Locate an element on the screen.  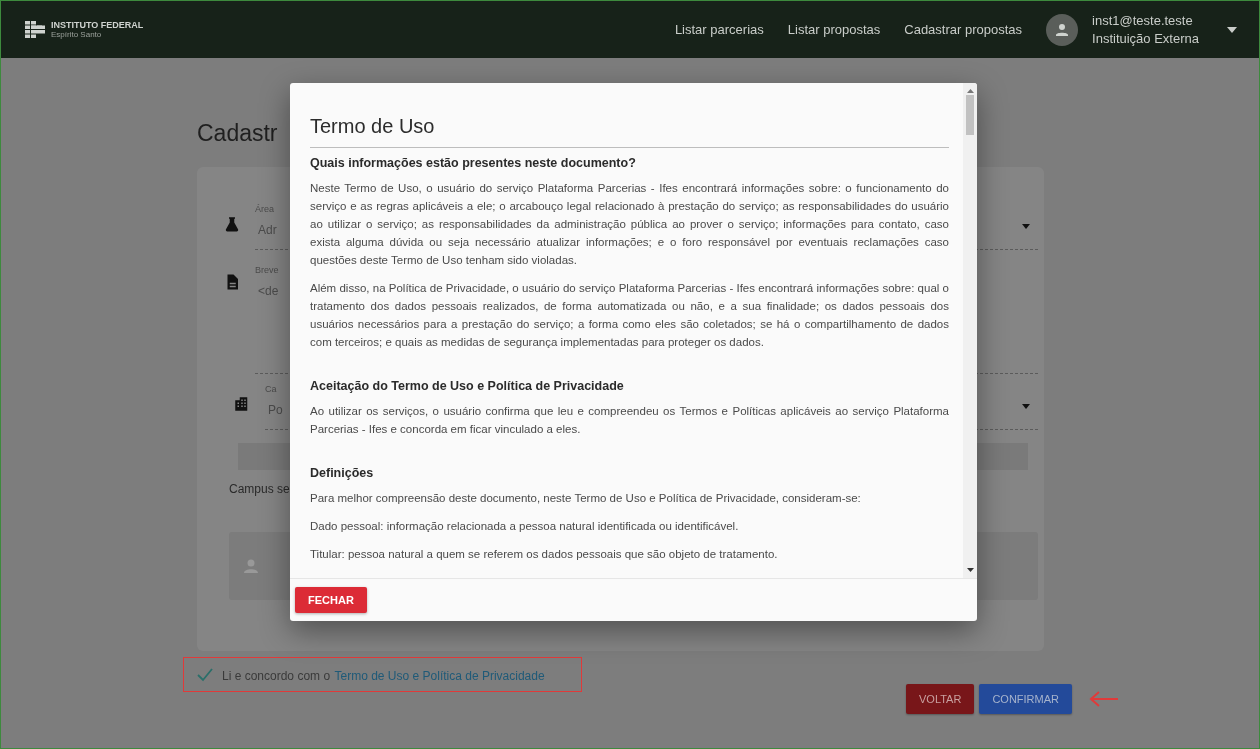
flask-icon is located at coordinates (232, 224).